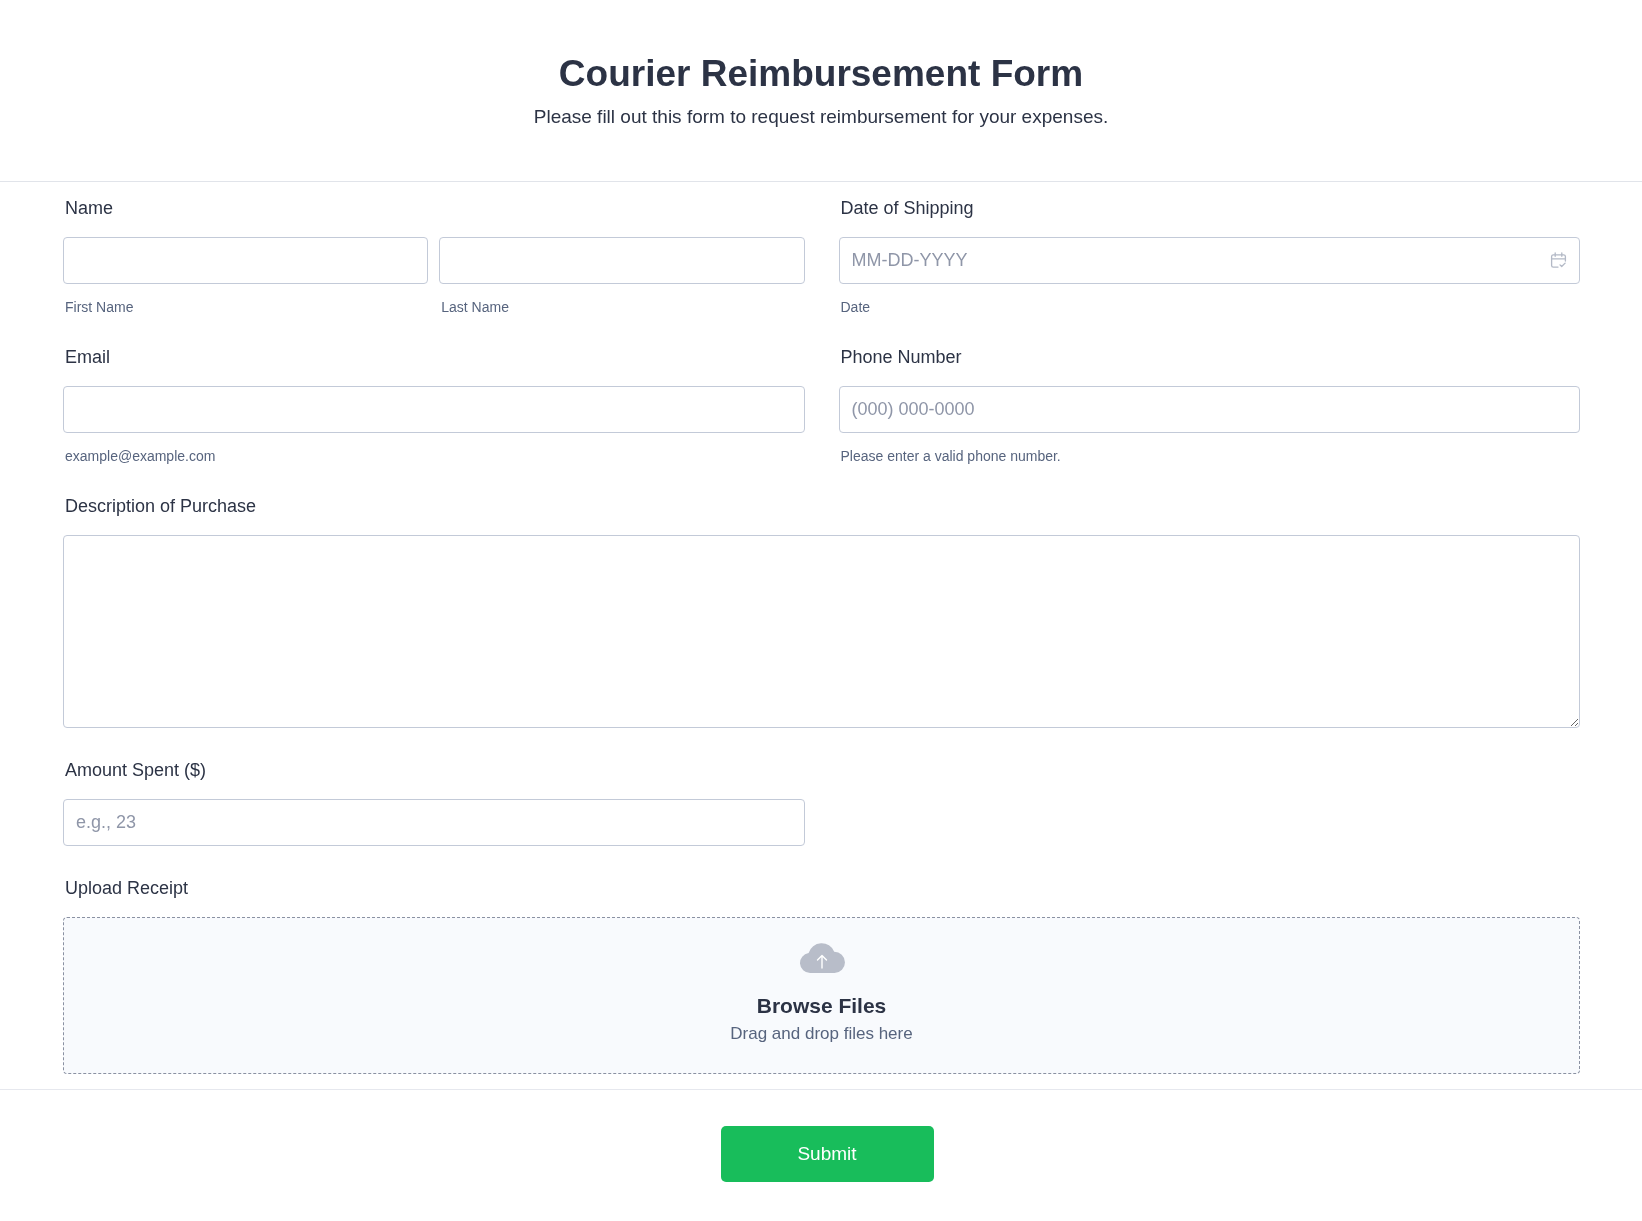  What do you see at coordinates (87, 357) in the screenshot?
I see `field-label: Email` at bounding box center [87, 357].